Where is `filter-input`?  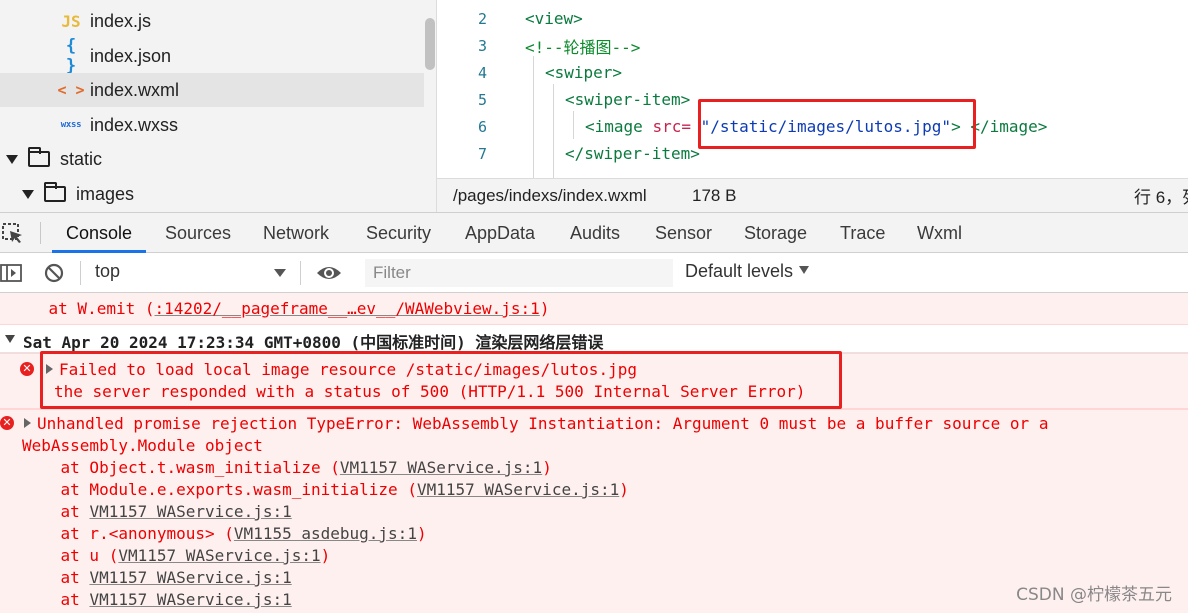 filter-input is located at coordinates (519, 273).